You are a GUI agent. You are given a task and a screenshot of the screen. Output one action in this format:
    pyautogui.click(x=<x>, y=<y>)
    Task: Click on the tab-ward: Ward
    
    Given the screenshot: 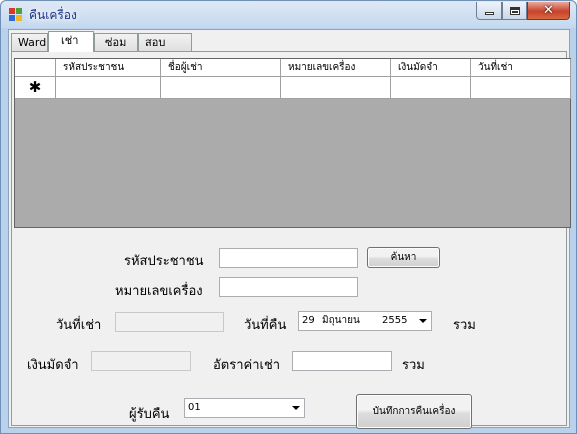 What is the action you would take?
    pyautogui.click(x=29, y=42)
    